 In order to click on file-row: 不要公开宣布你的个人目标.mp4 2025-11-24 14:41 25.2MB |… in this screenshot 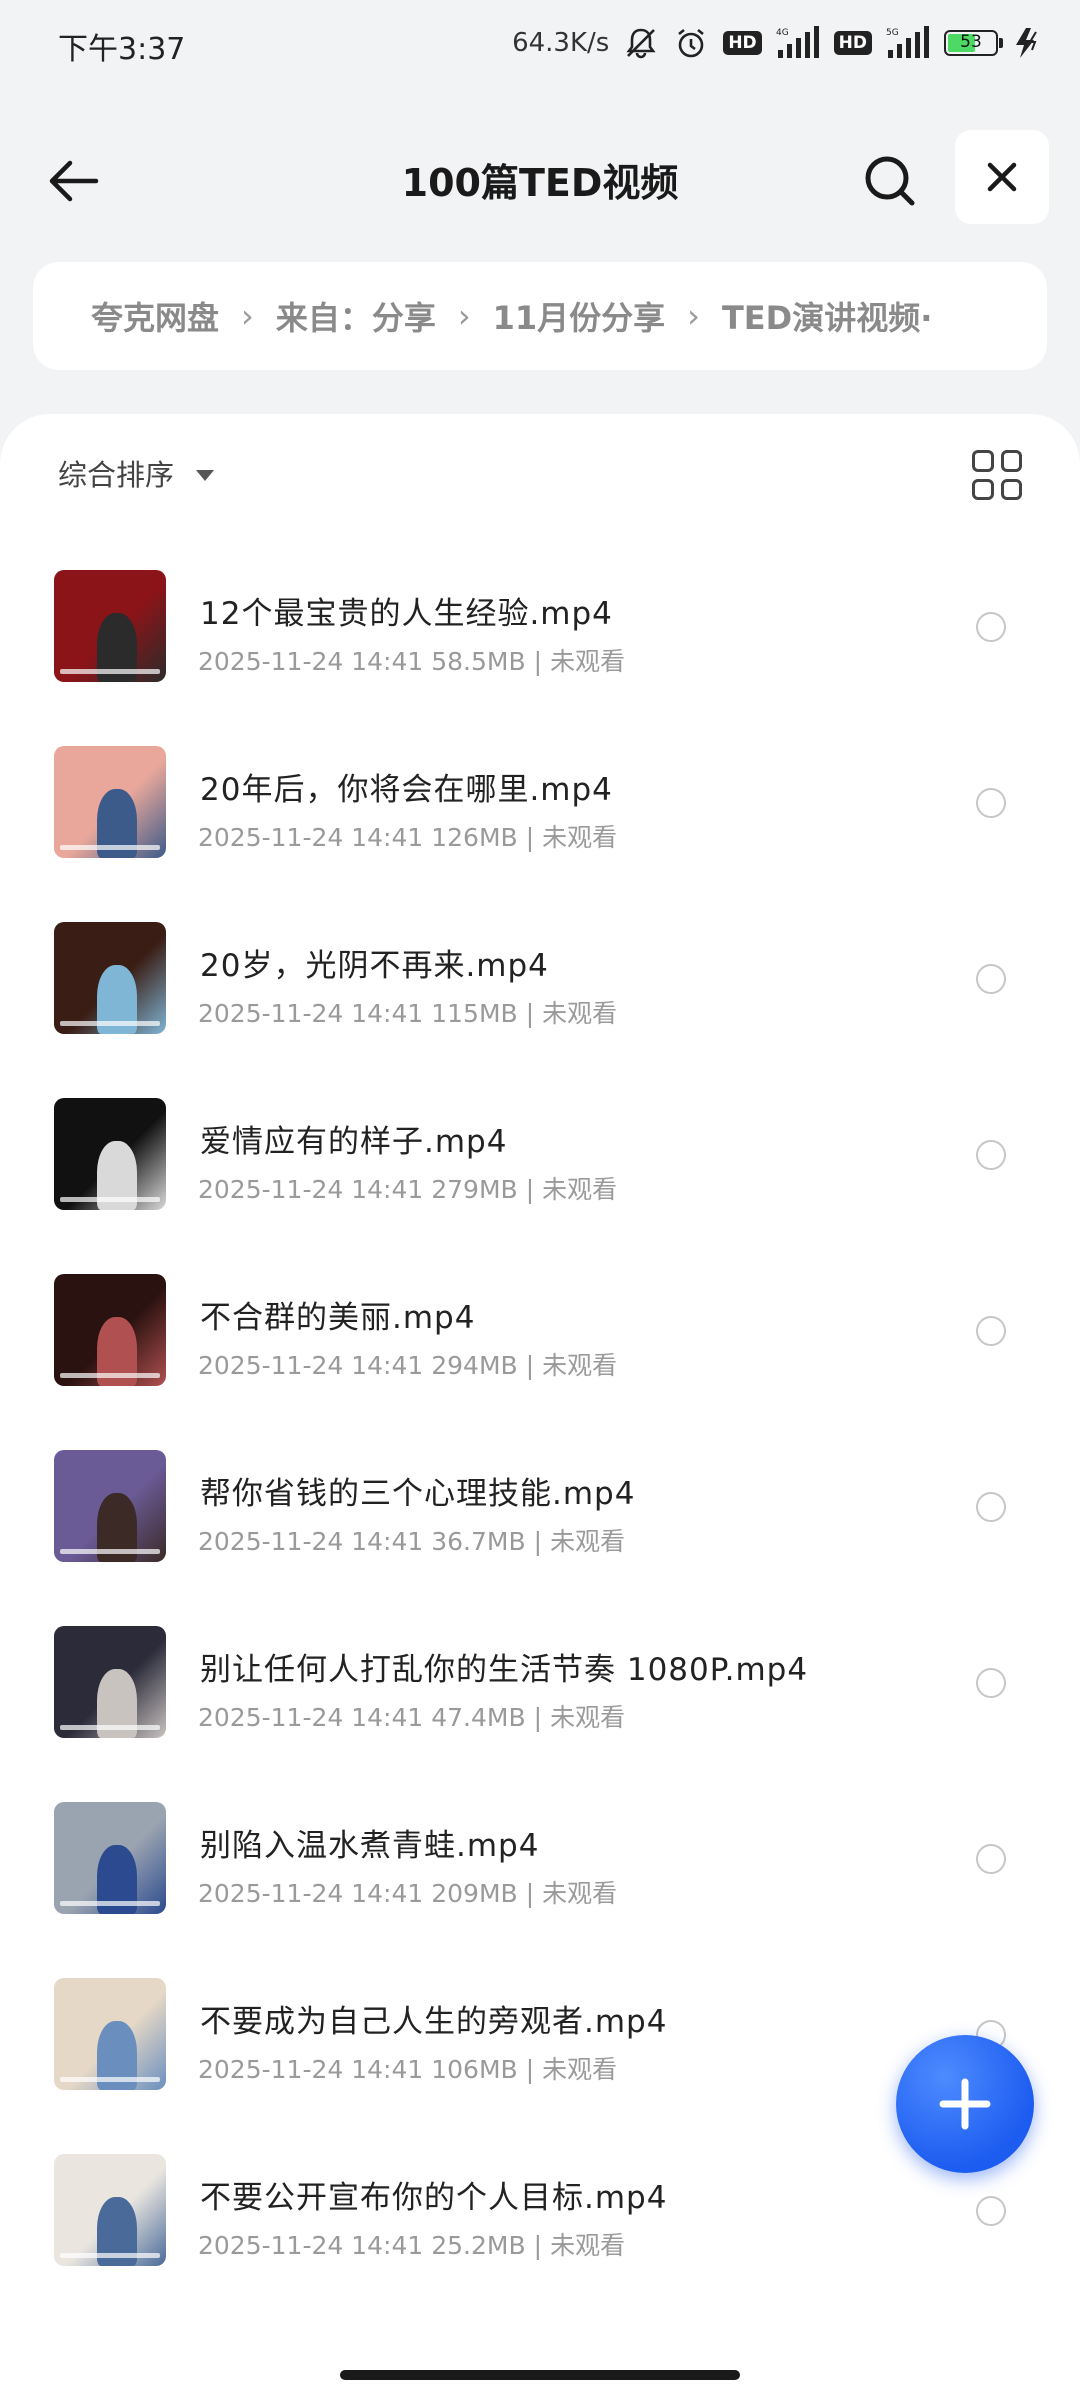, I will do `click(540, 2218)`.